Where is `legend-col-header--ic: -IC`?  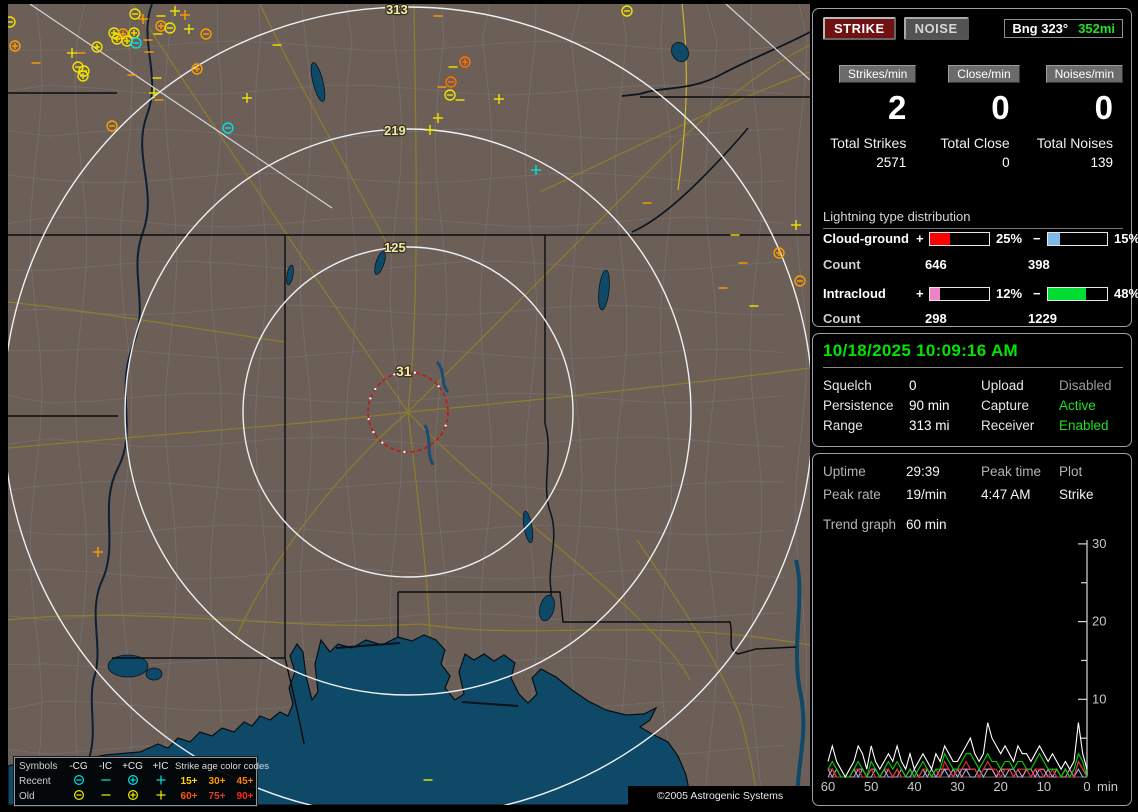
legend-col-header--ic: -IC is located at coordinates (105, 766).